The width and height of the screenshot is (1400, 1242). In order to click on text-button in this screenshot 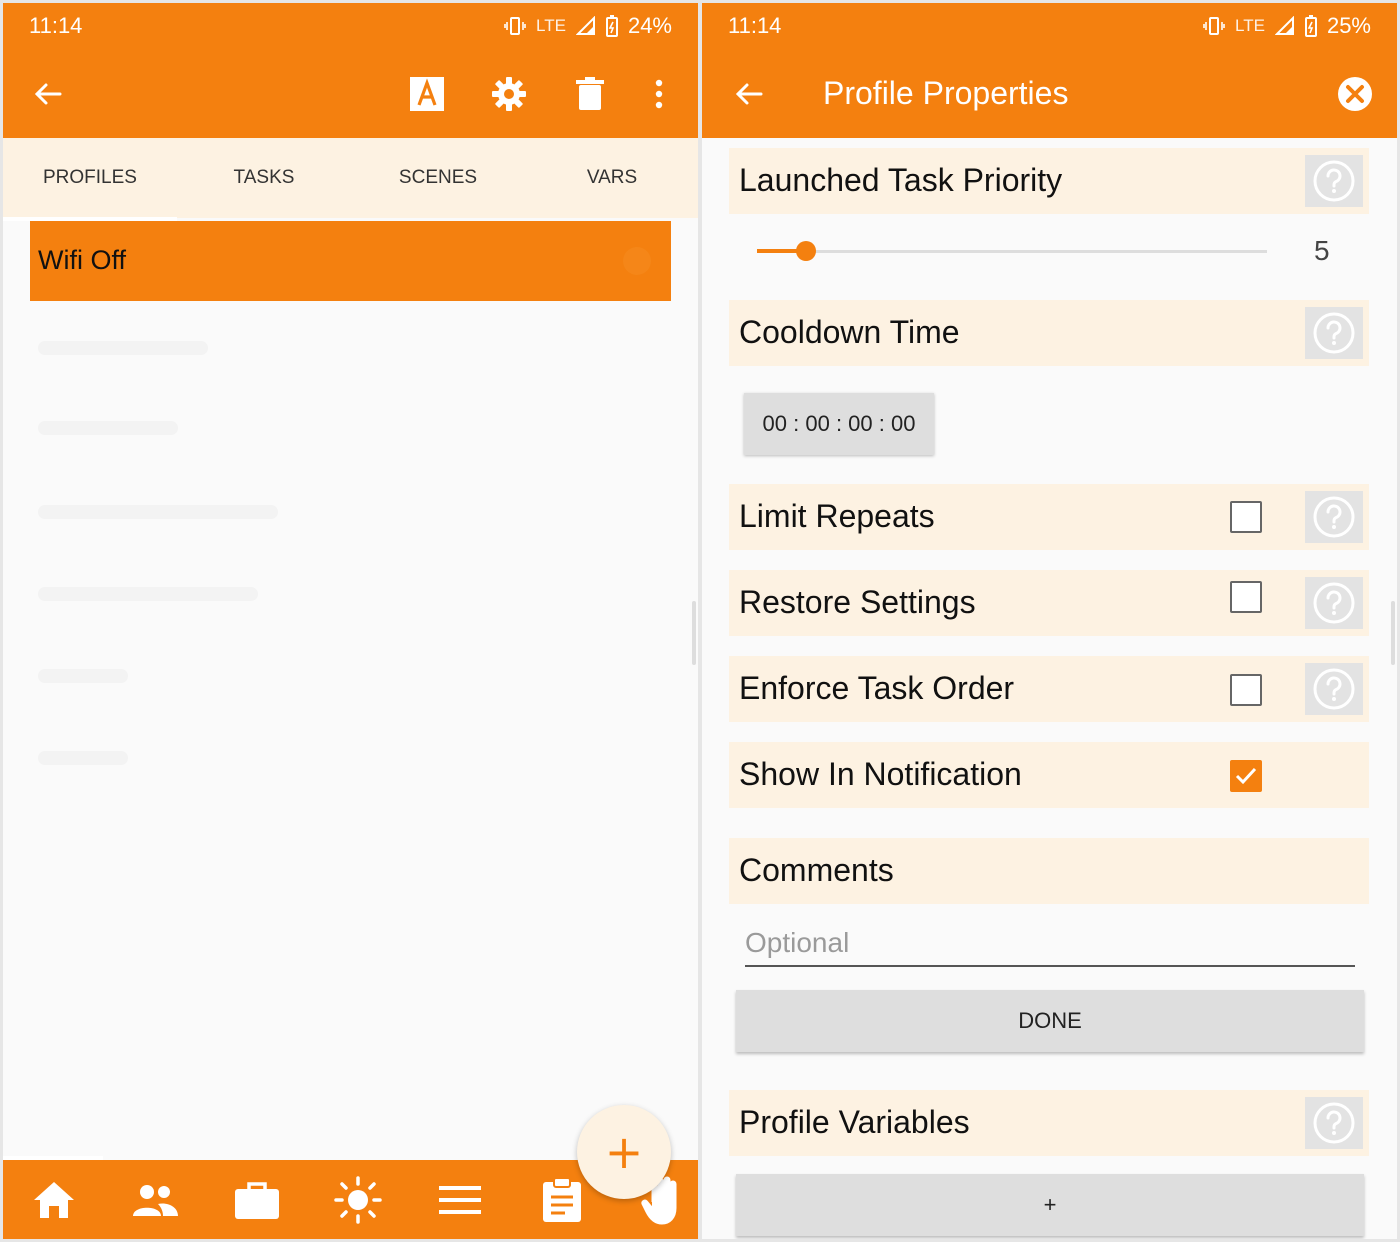, I will do `click(427, 94)`.